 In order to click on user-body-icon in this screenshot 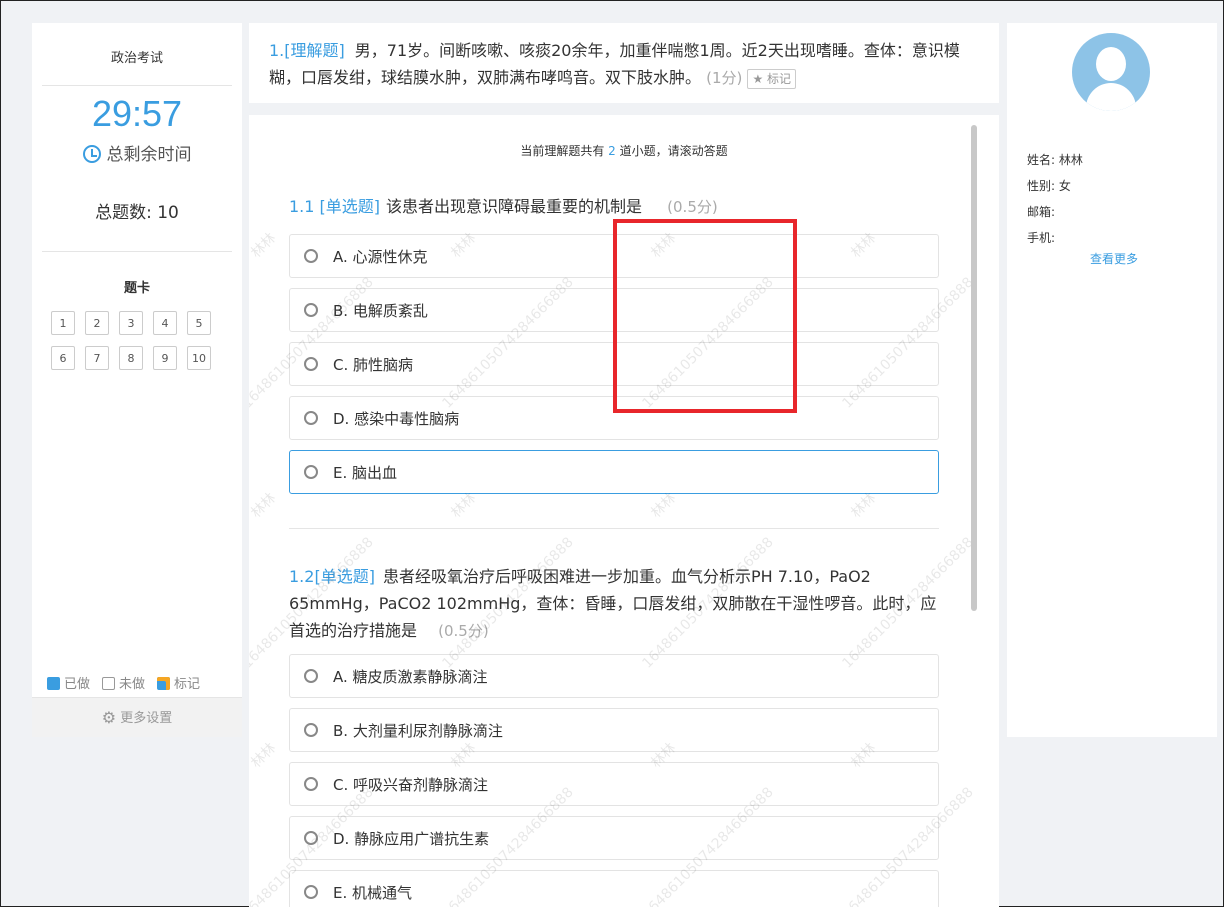, I will do `click(1111, 97)`.